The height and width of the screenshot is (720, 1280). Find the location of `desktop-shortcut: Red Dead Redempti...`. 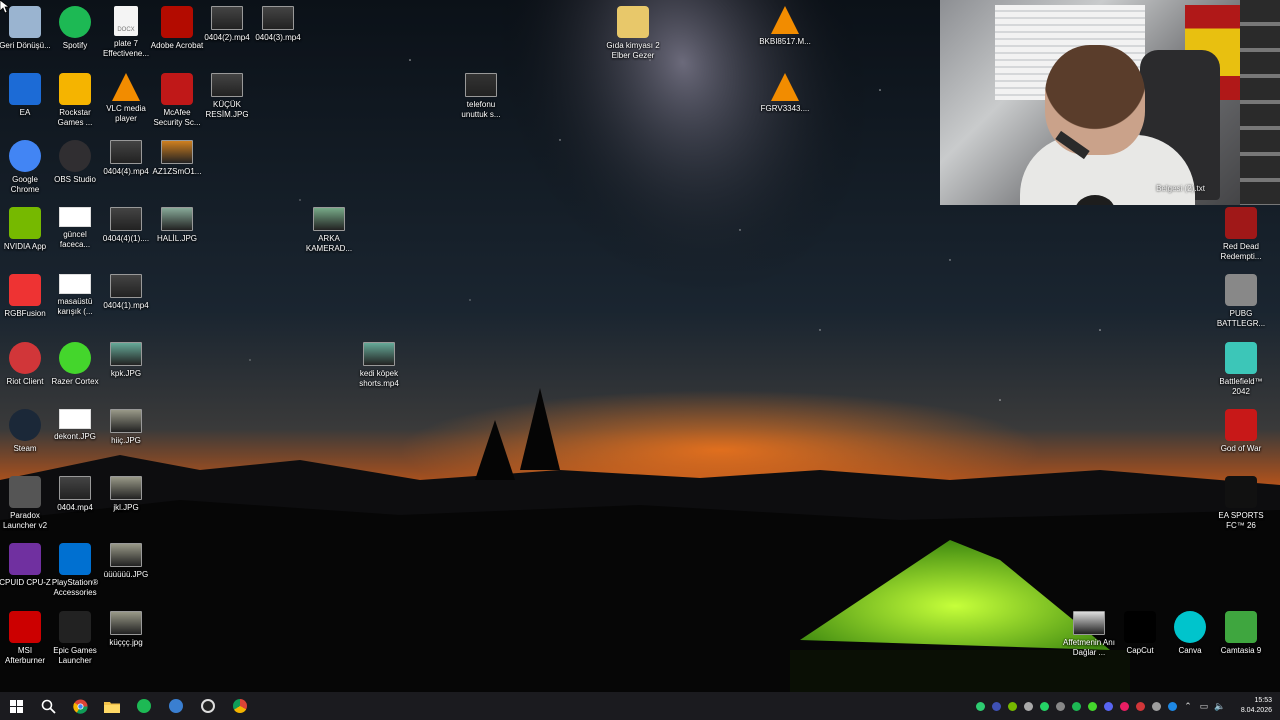

desktop-shortcut: Red Dead Redempti... is located at coordinates (1241, 234).